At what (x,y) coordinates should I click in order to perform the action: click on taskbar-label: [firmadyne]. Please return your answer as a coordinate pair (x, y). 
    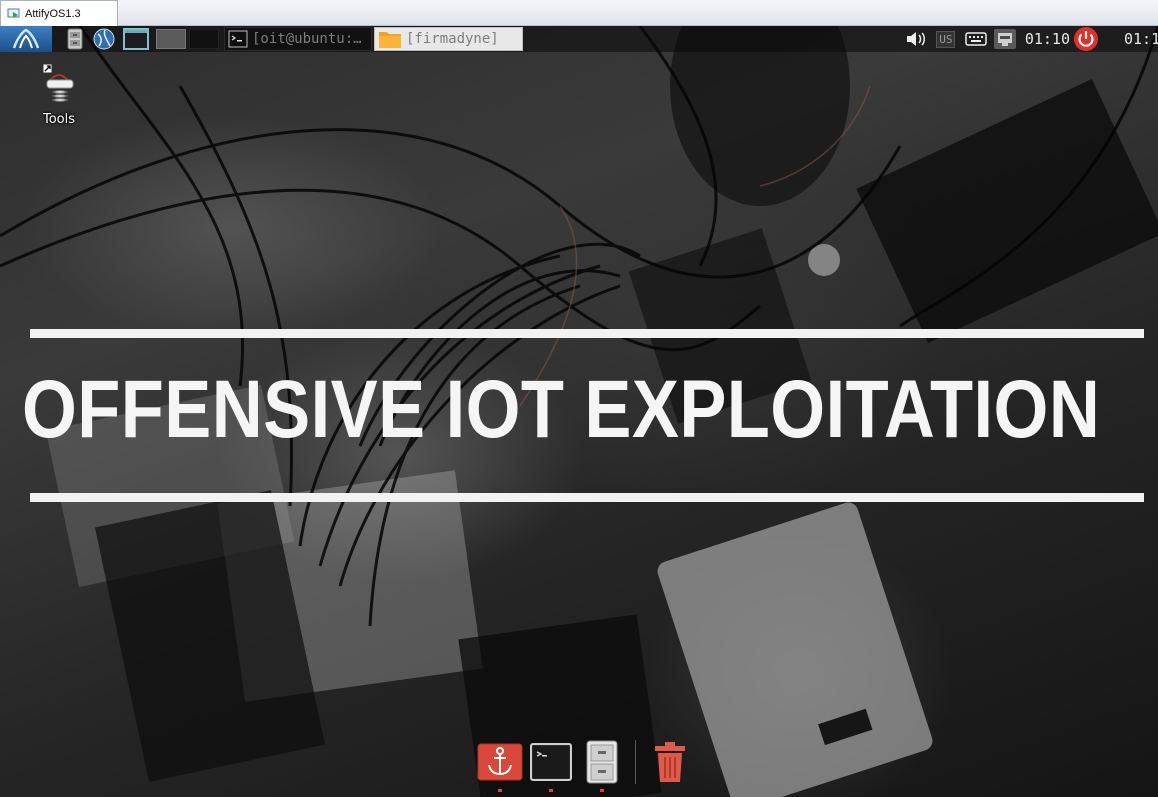
    Looking at the image, I should click on (452, 39).